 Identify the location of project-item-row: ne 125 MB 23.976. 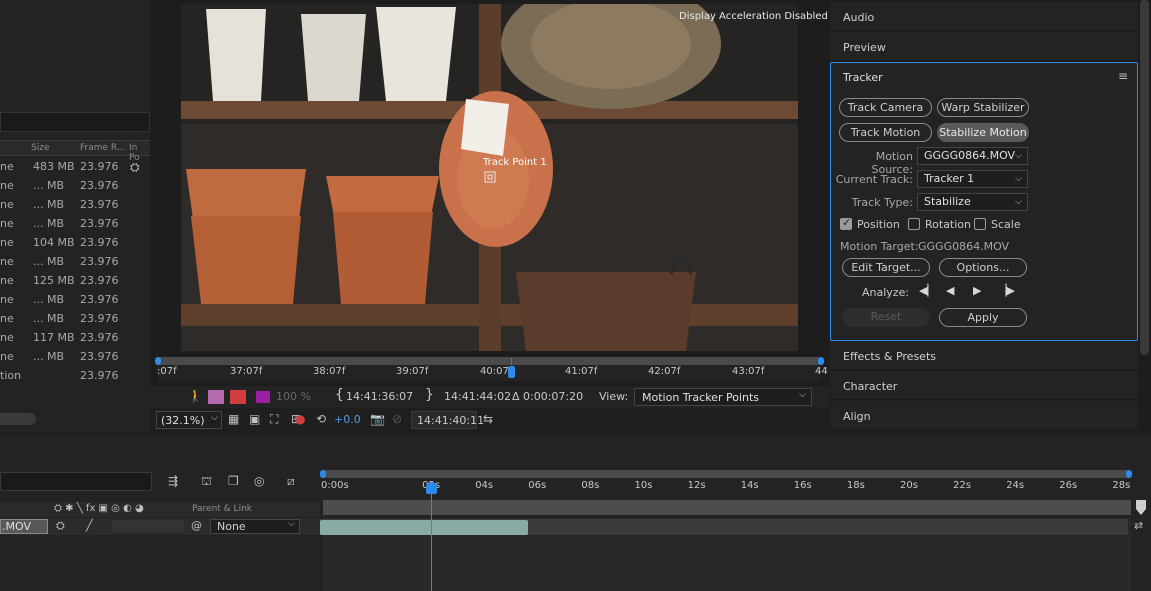
(75, 280).